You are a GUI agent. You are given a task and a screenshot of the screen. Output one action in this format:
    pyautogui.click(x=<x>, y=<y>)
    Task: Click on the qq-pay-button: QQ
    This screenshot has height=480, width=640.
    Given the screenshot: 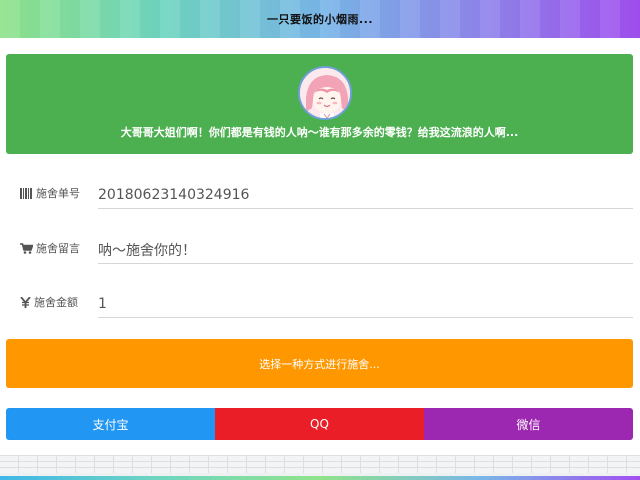 What is the action you would take?
    pyautogui.click(x=319, y=424)
    